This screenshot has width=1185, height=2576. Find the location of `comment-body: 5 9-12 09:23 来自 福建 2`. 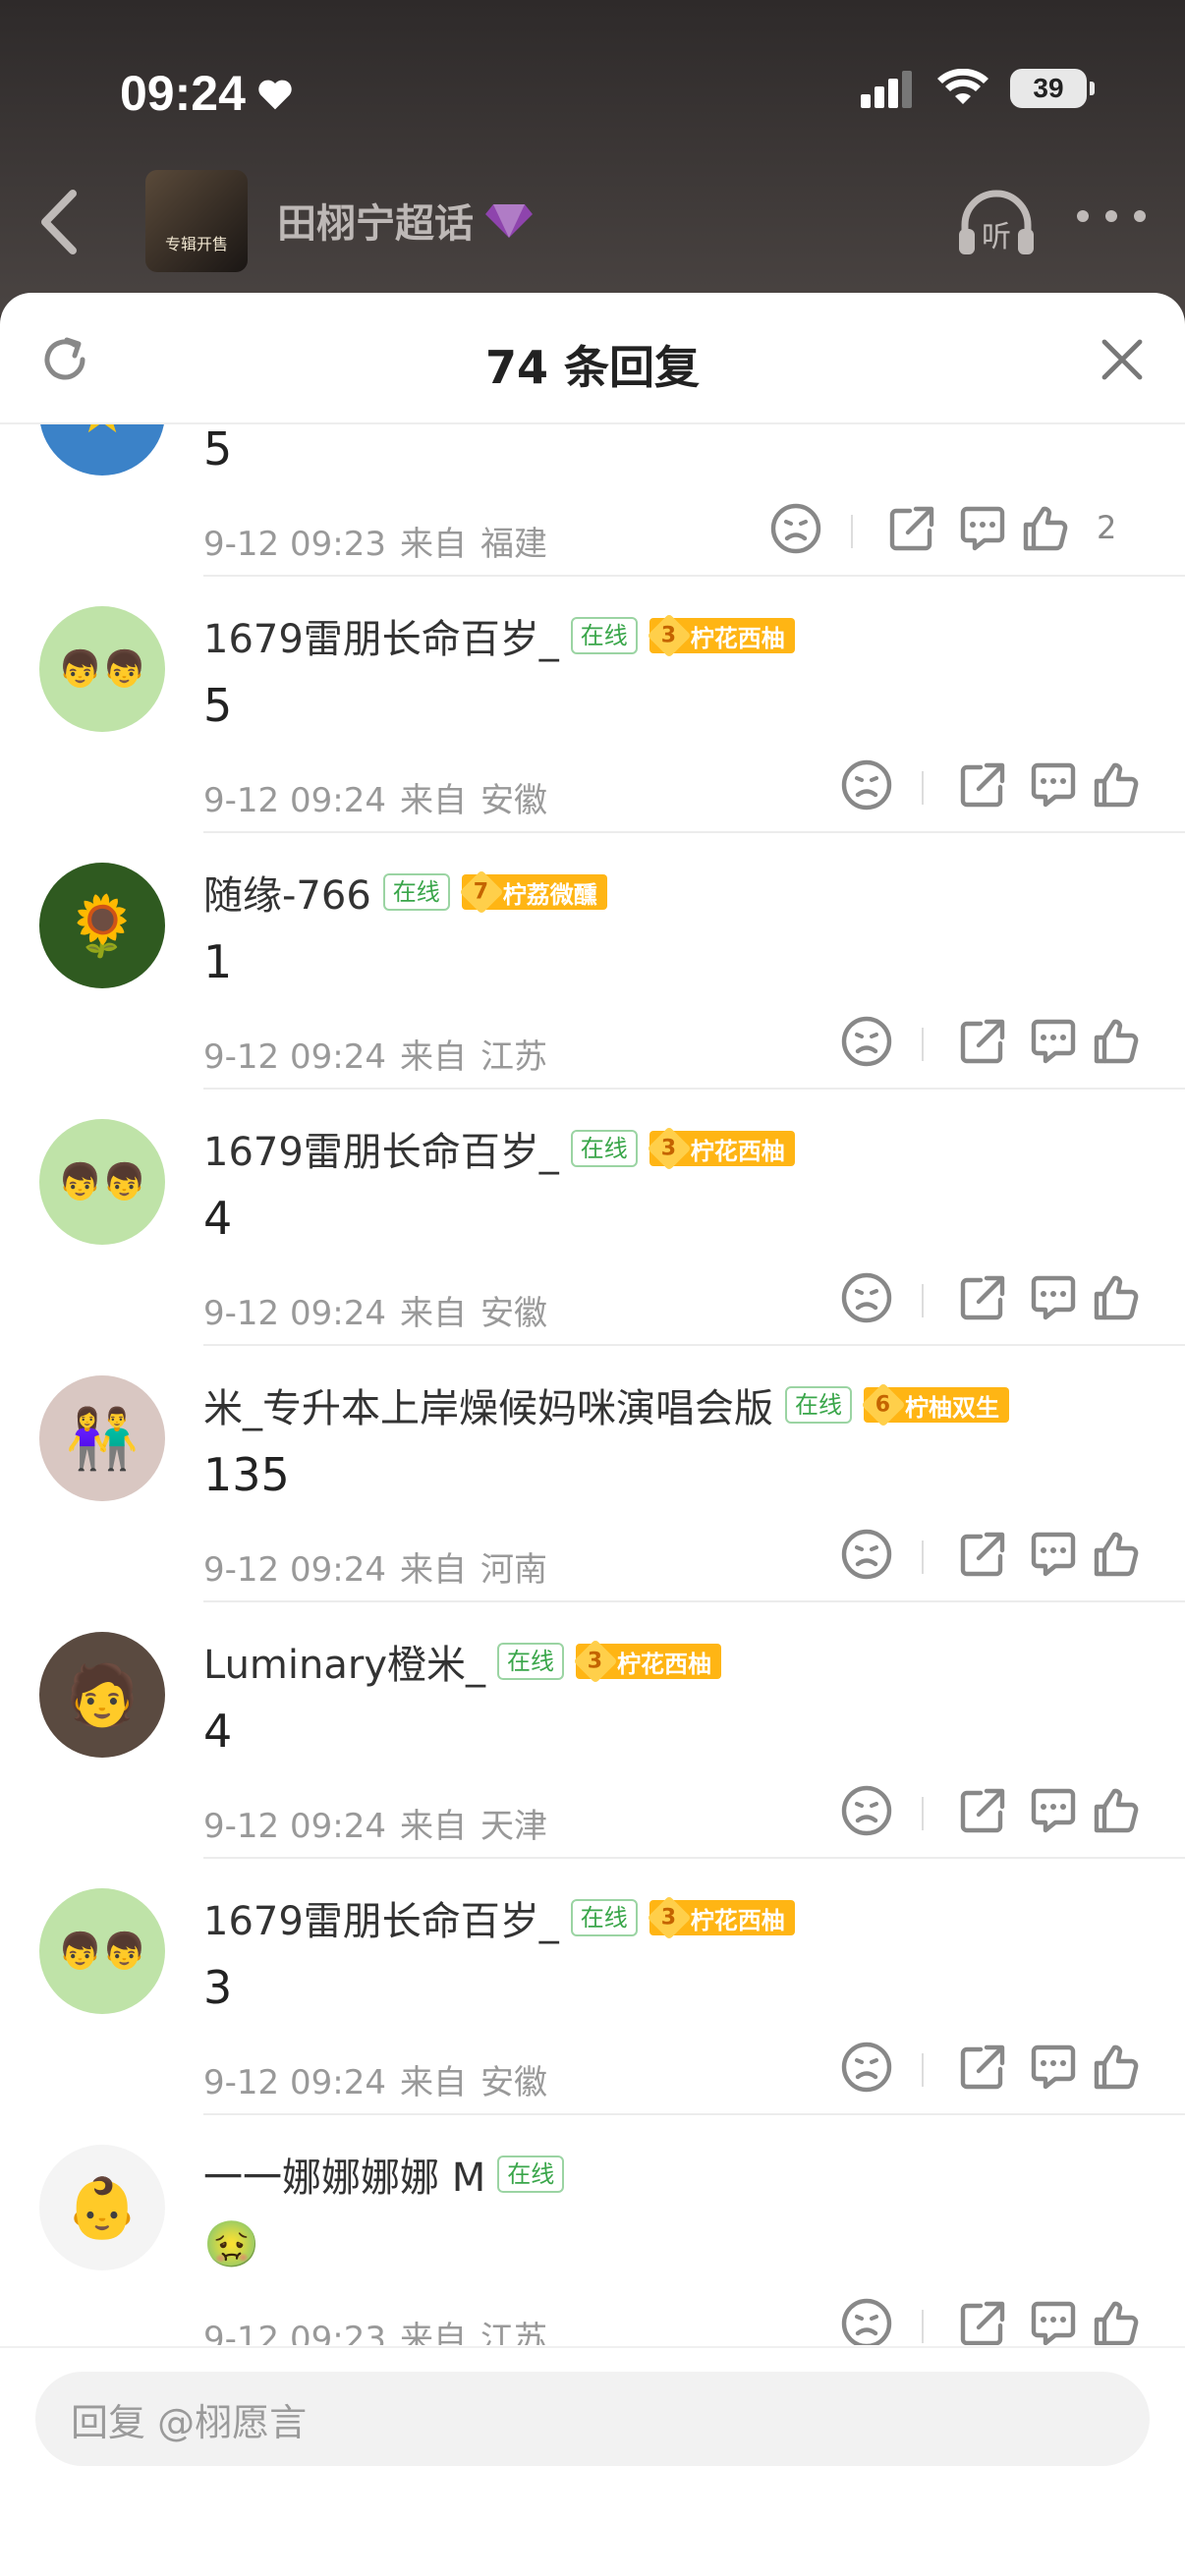

comment-body: 5 9-12 09:23 来自 福建 2 is located at coordinates (694, 500).